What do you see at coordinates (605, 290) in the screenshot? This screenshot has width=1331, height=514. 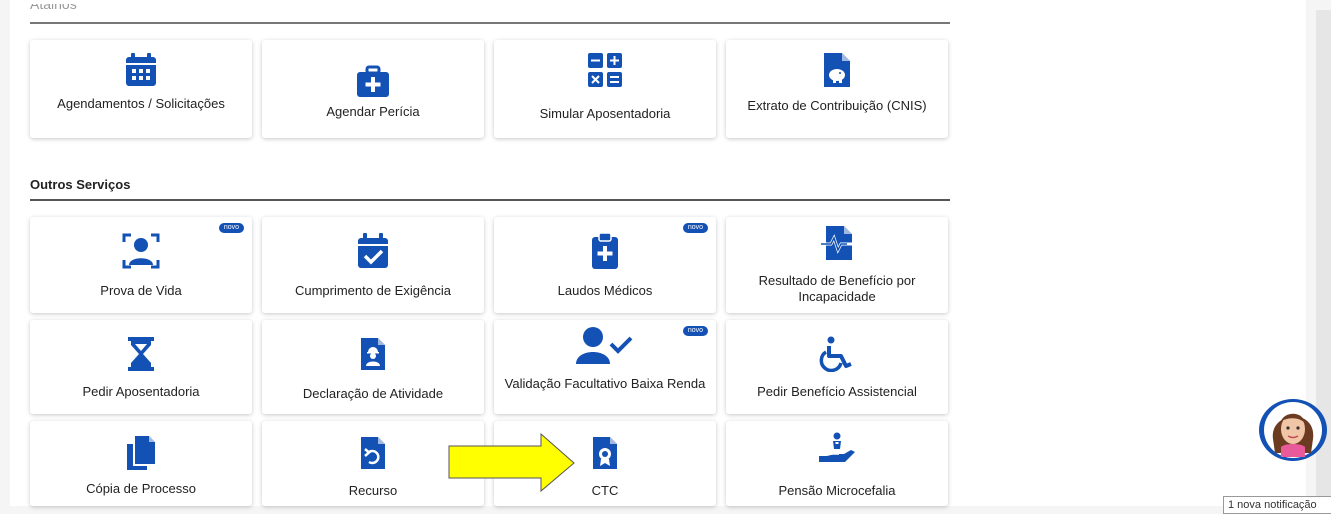 I see `card-label: Laudos Médicos` at bounding box center [605, 290].